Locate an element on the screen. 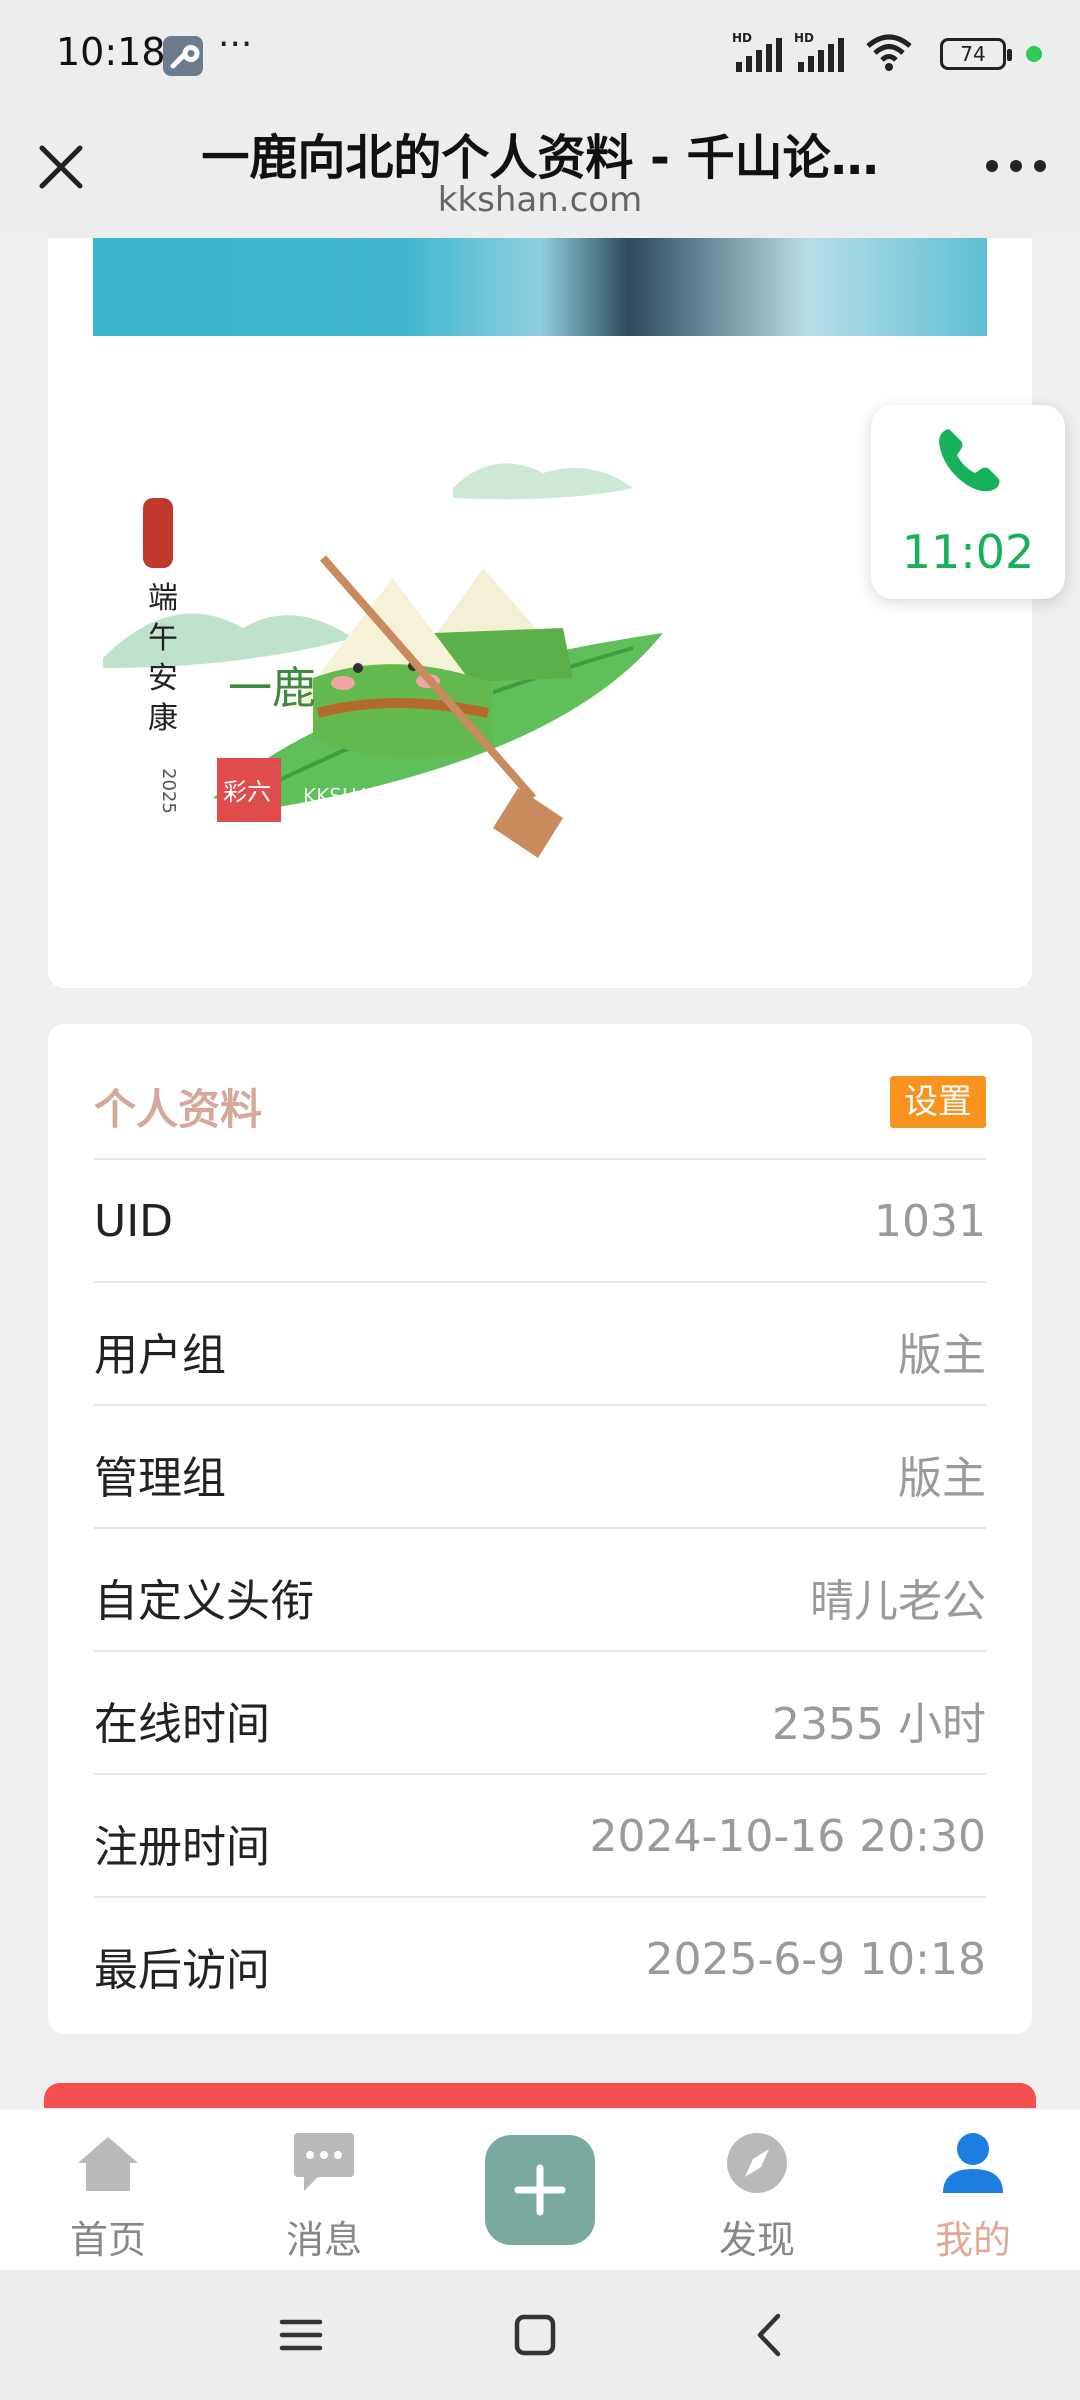  wrench-icon is located at coordinates (183, 56).